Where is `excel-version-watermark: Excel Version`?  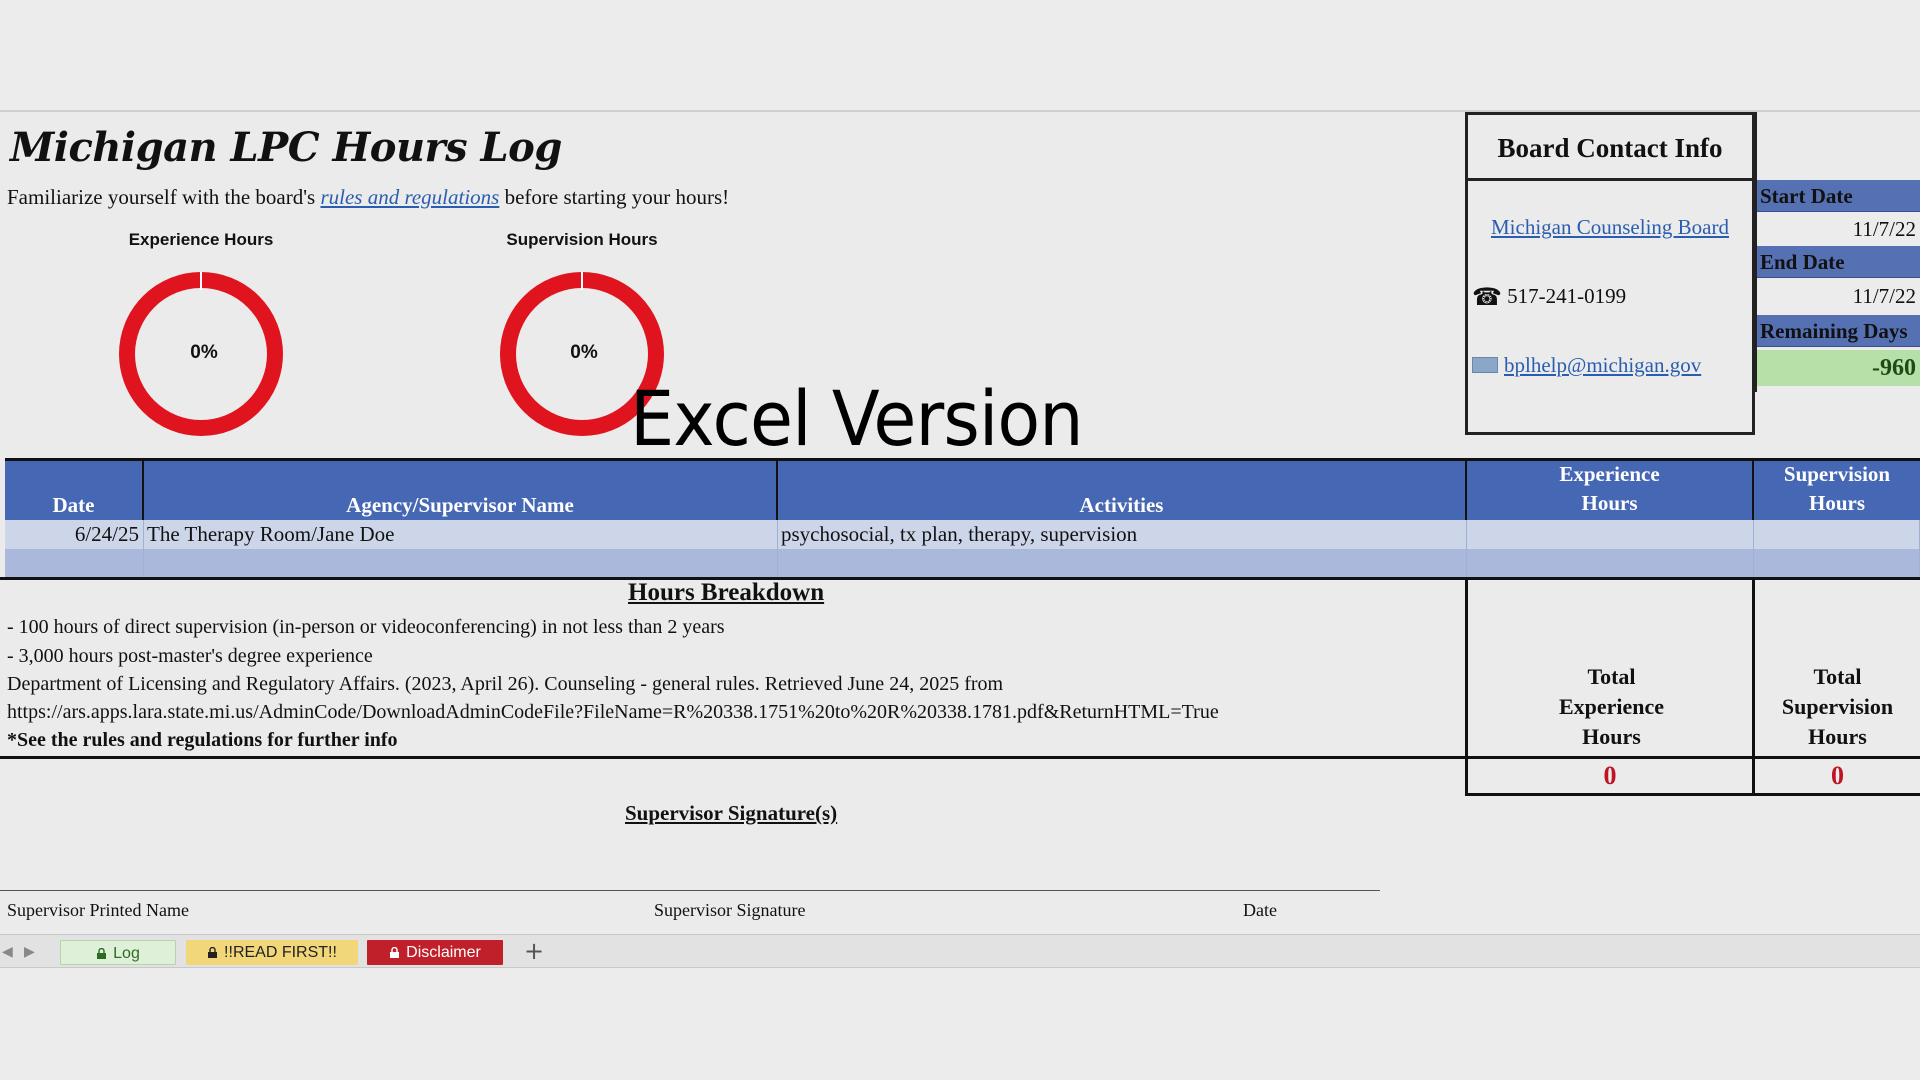 excel-version-watermark: Excel Version is located at coordinates (857, 418).